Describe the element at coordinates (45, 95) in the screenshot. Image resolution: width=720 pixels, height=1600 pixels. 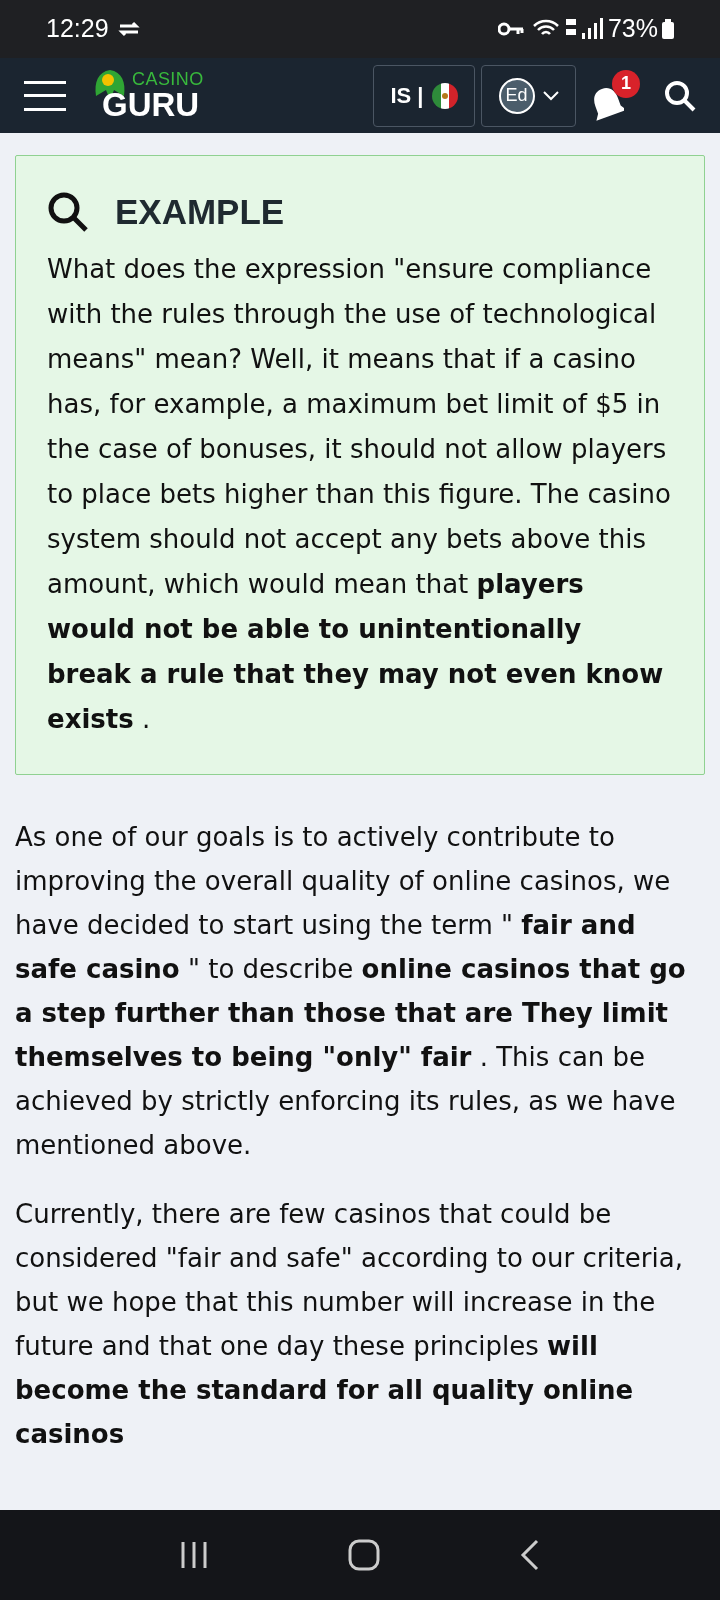
I see `menu-icon` at that location.